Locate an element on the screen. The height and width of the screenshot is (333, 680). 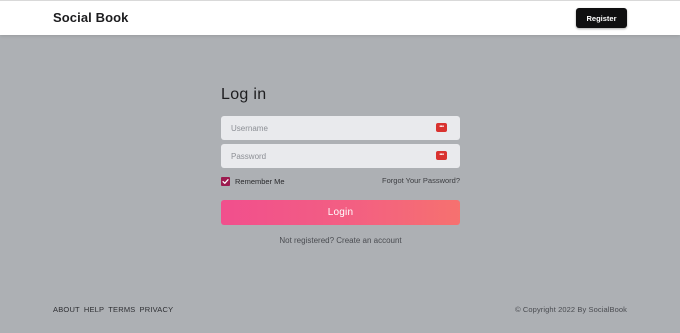
footer-link-terms: TERMS is located at coordinates (121, 309).